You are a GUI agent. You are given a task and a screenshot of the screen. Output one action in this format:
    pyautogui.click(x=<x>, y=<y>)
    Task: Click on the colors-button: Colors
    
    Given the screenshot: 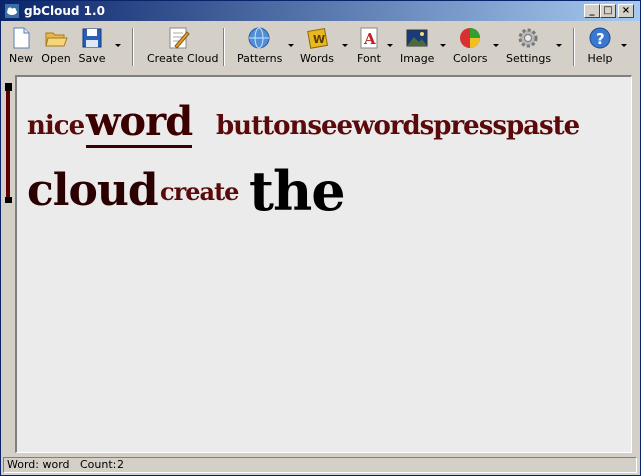 What is the action you would take?
    pyautogui.click(x=470, y=45)
    